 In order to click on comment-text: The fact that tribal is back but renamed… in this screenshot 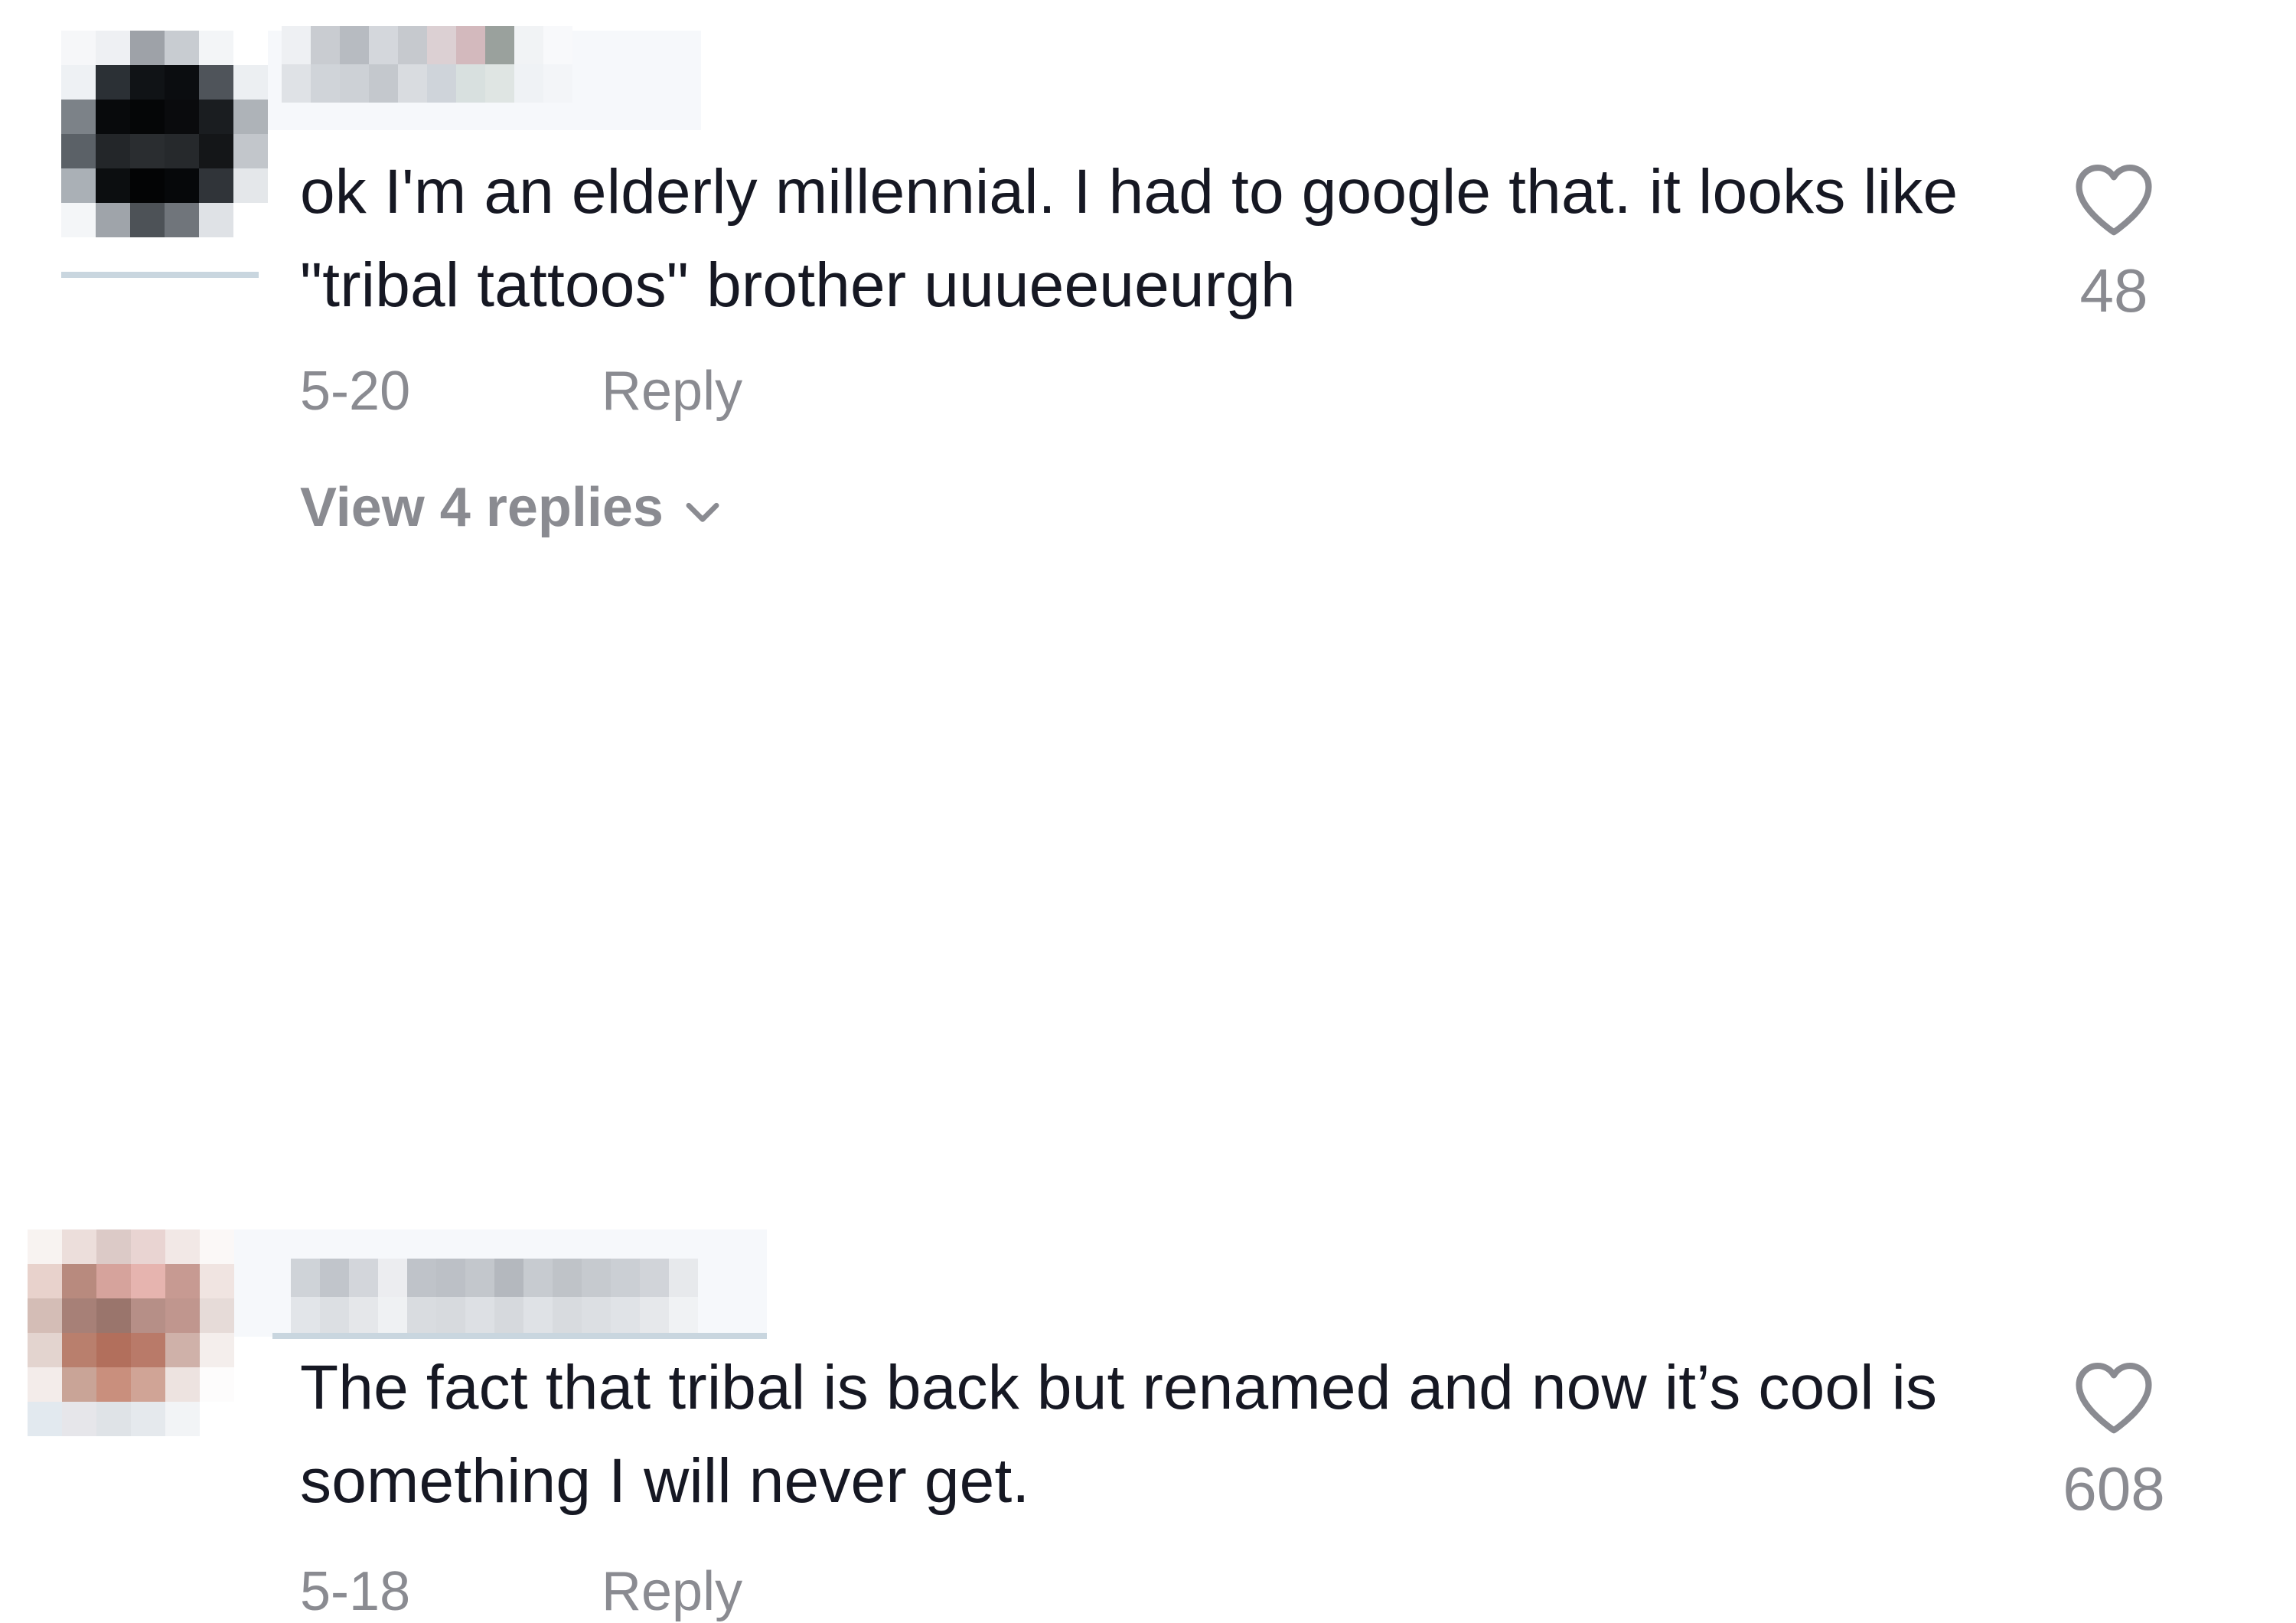, I will do `click(1119, 1434)`.